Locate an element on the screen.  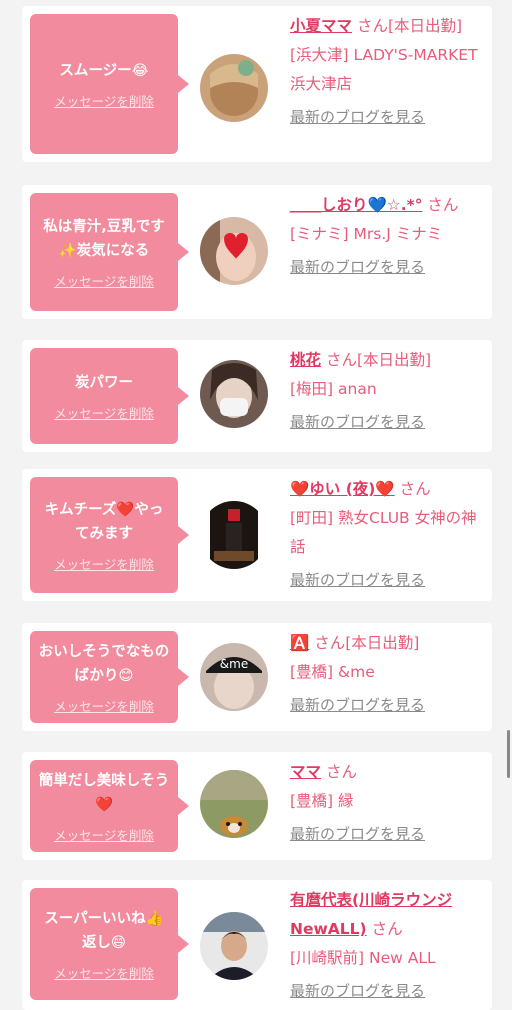
andme-cap-avatar: &me is located at coordinates (234, 677).